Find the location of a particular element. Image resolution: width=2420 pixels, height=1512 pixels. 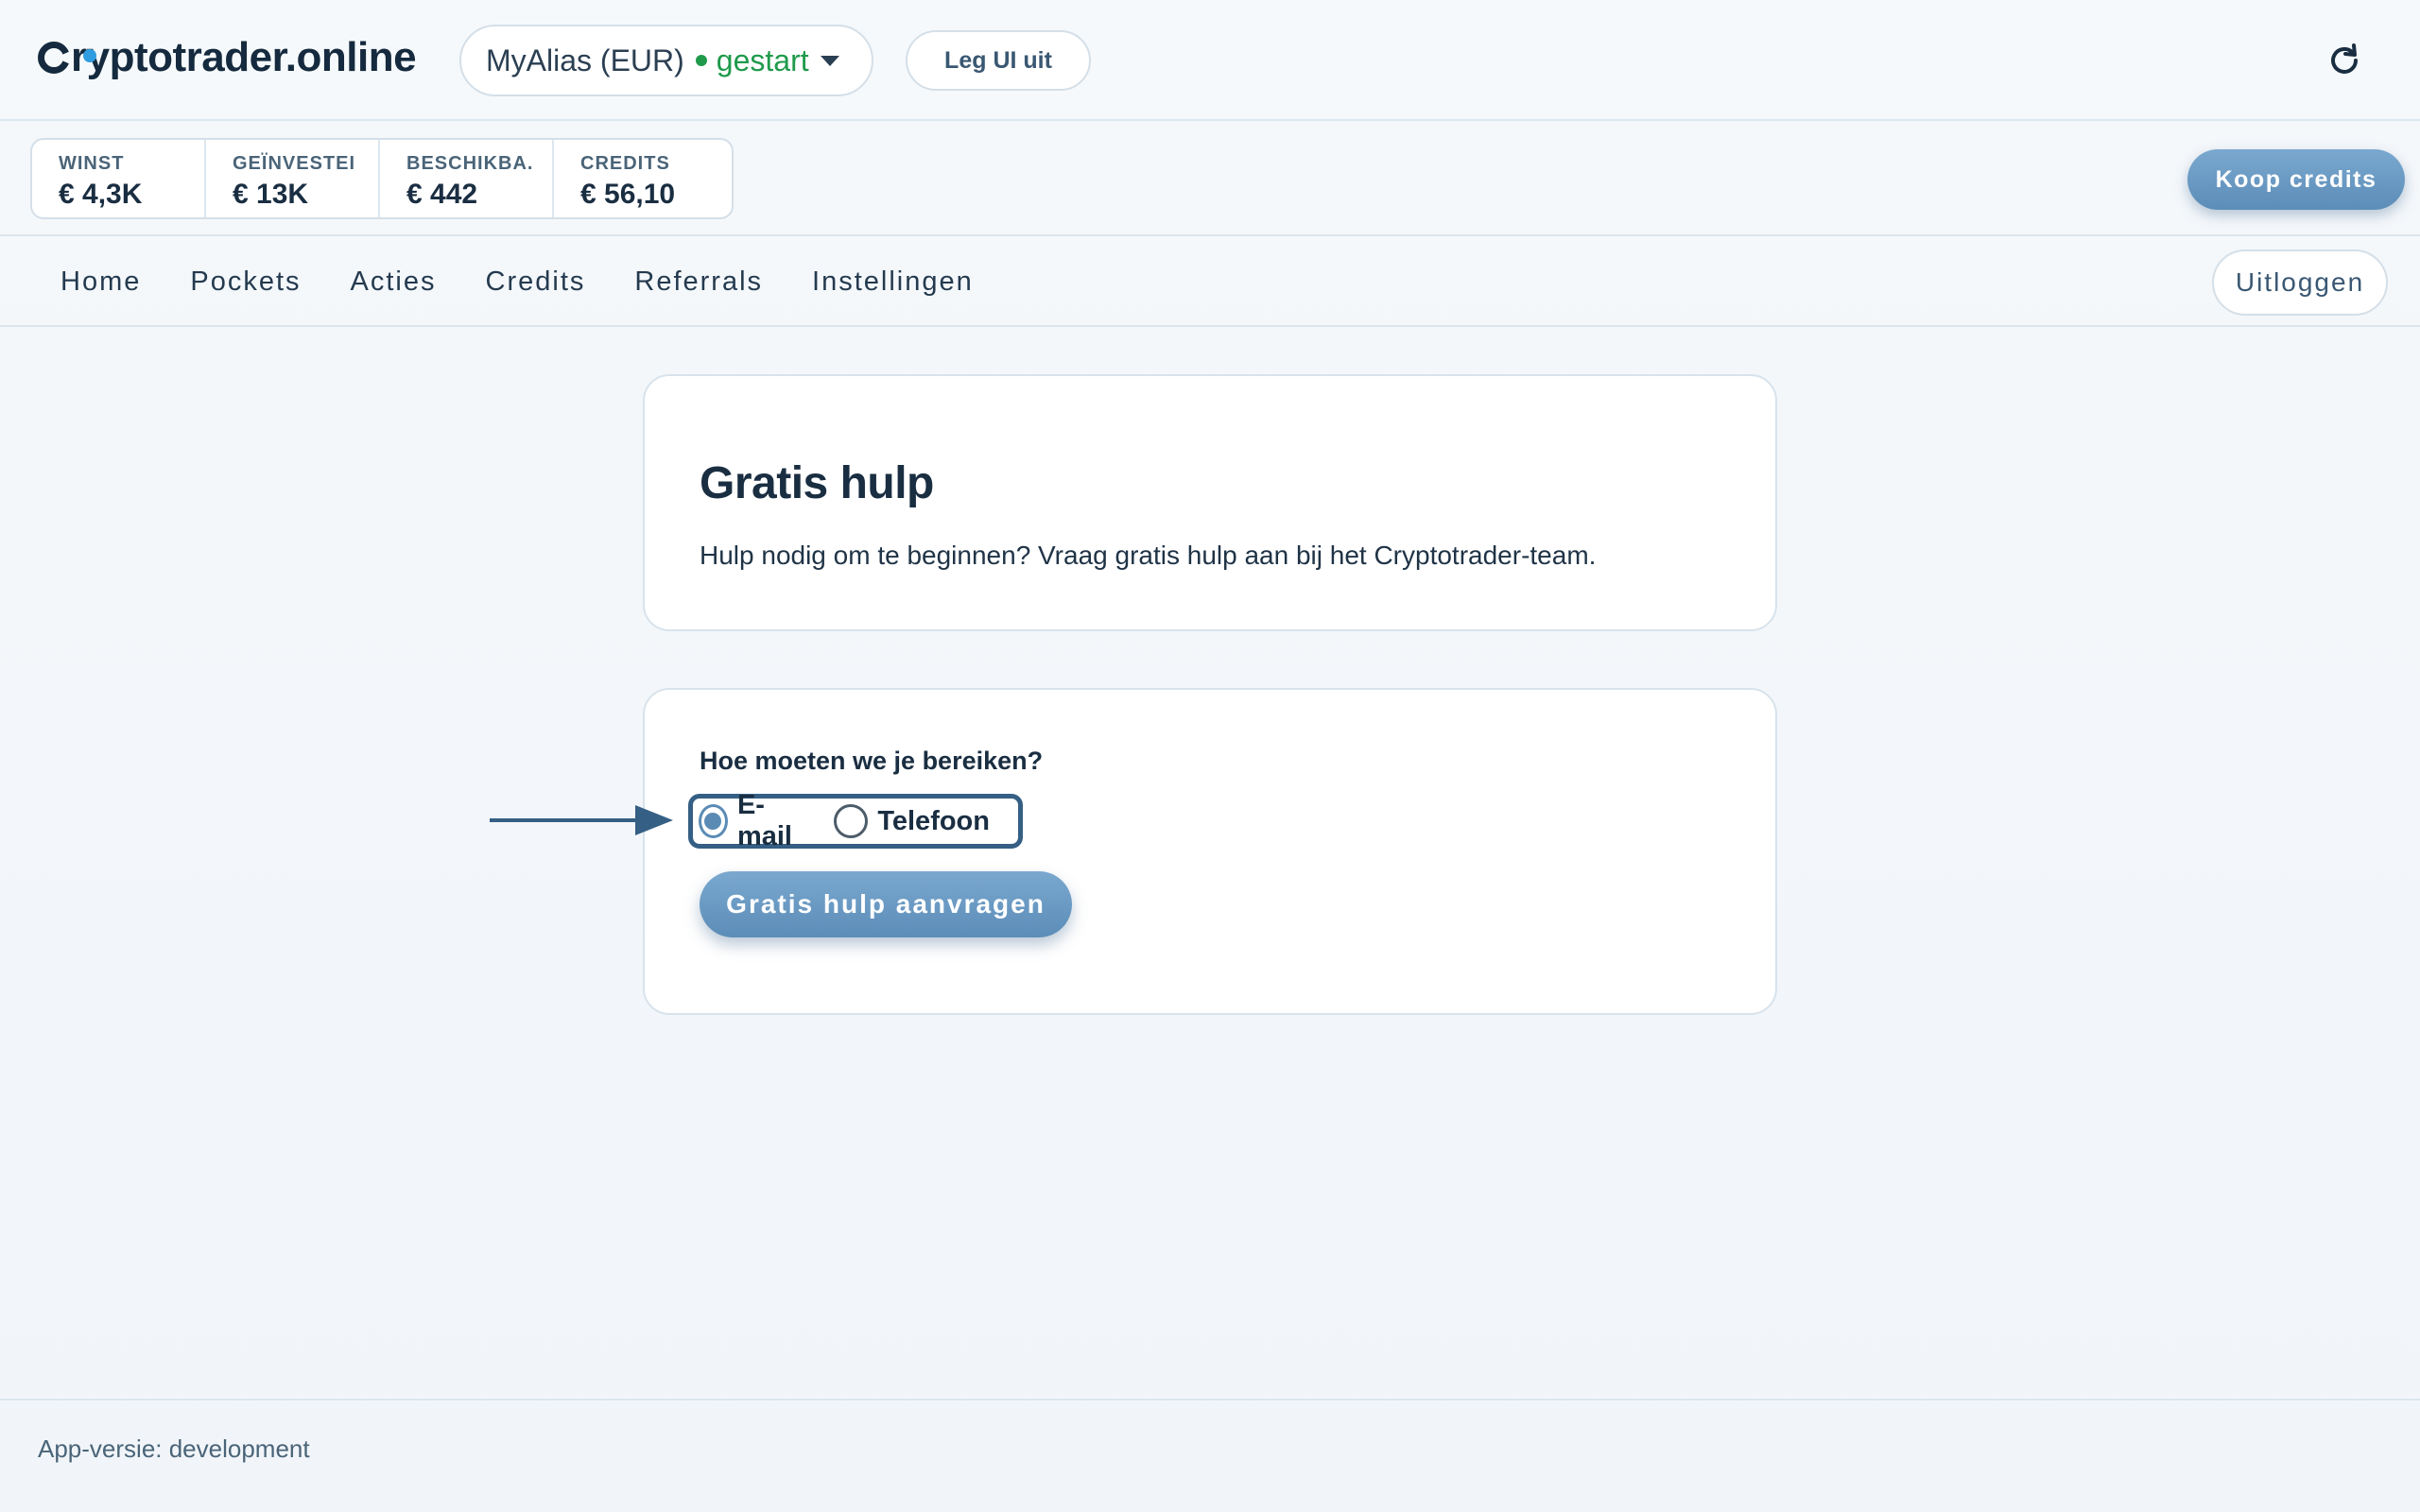

page-title: Gratis hulp is located at coordinates (817, 483).